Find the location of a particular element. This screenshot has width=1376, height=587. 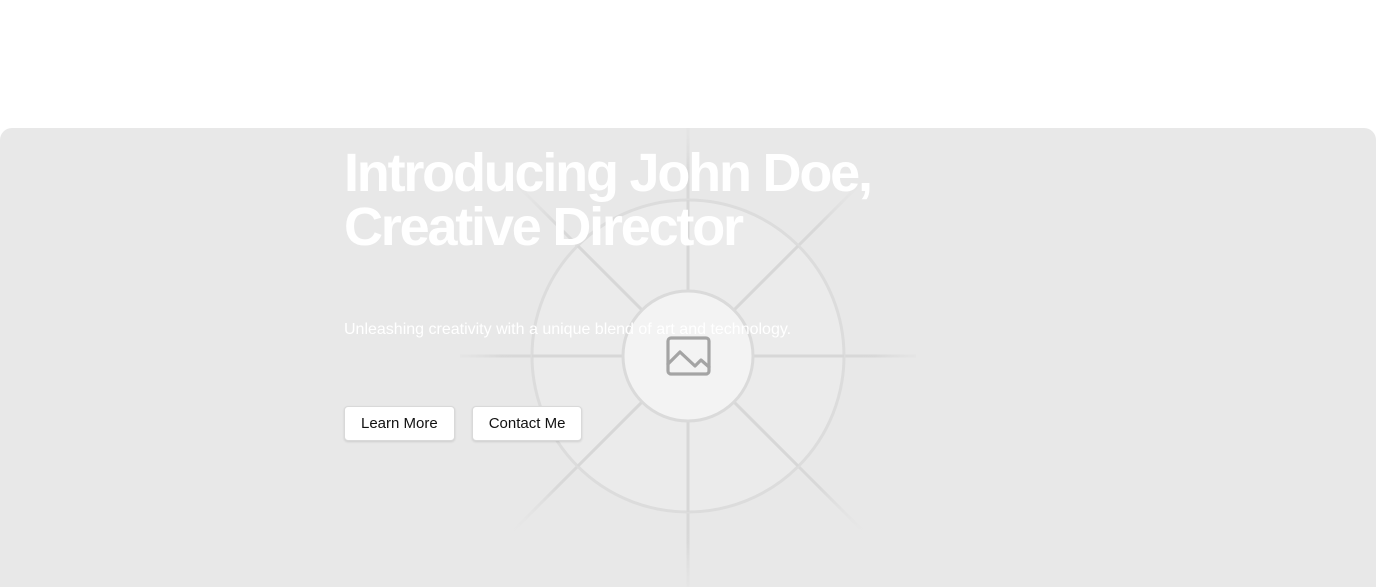

placeholder-inner-circle is located at coordinates (688, 356).